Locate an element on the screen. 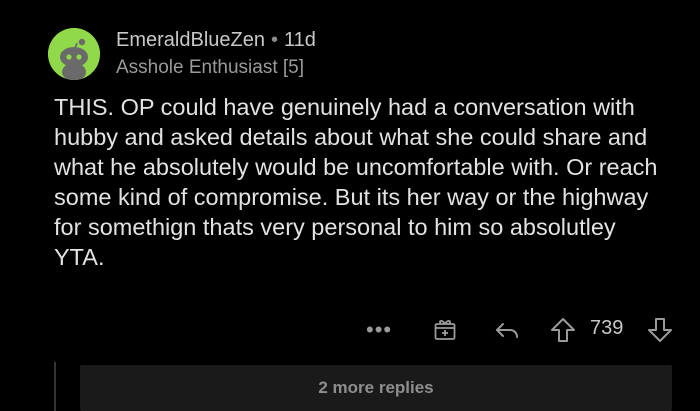 This screenshot has width=700, height=411. reply-button is located at coordinates (507, 330).